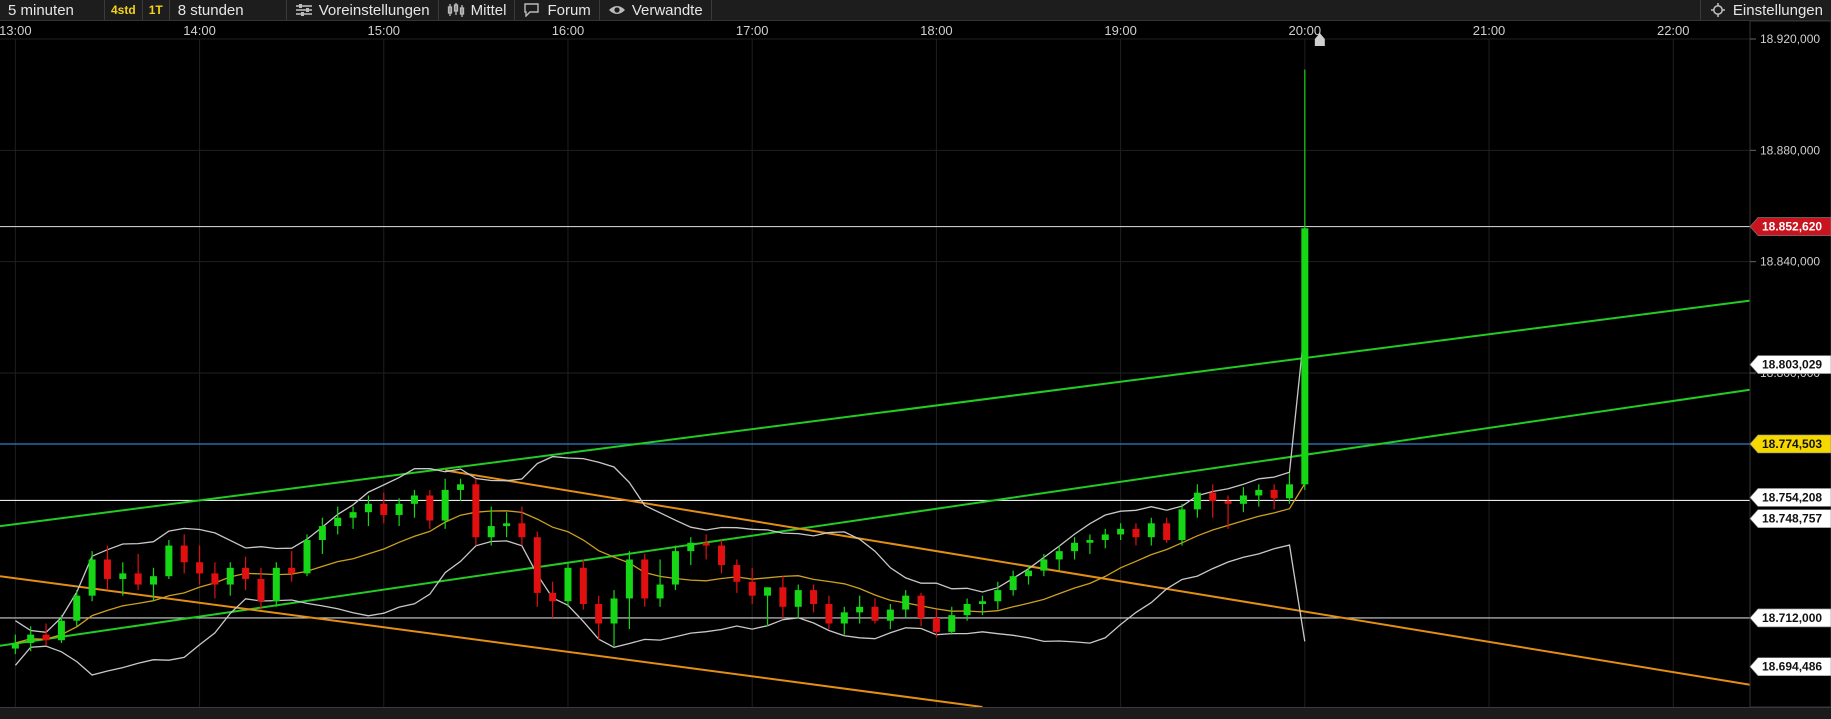 The height and width of the screenshot is (719, 1831). I want to click on last-price-label-text: 18.852,620, so click(1792, 227).